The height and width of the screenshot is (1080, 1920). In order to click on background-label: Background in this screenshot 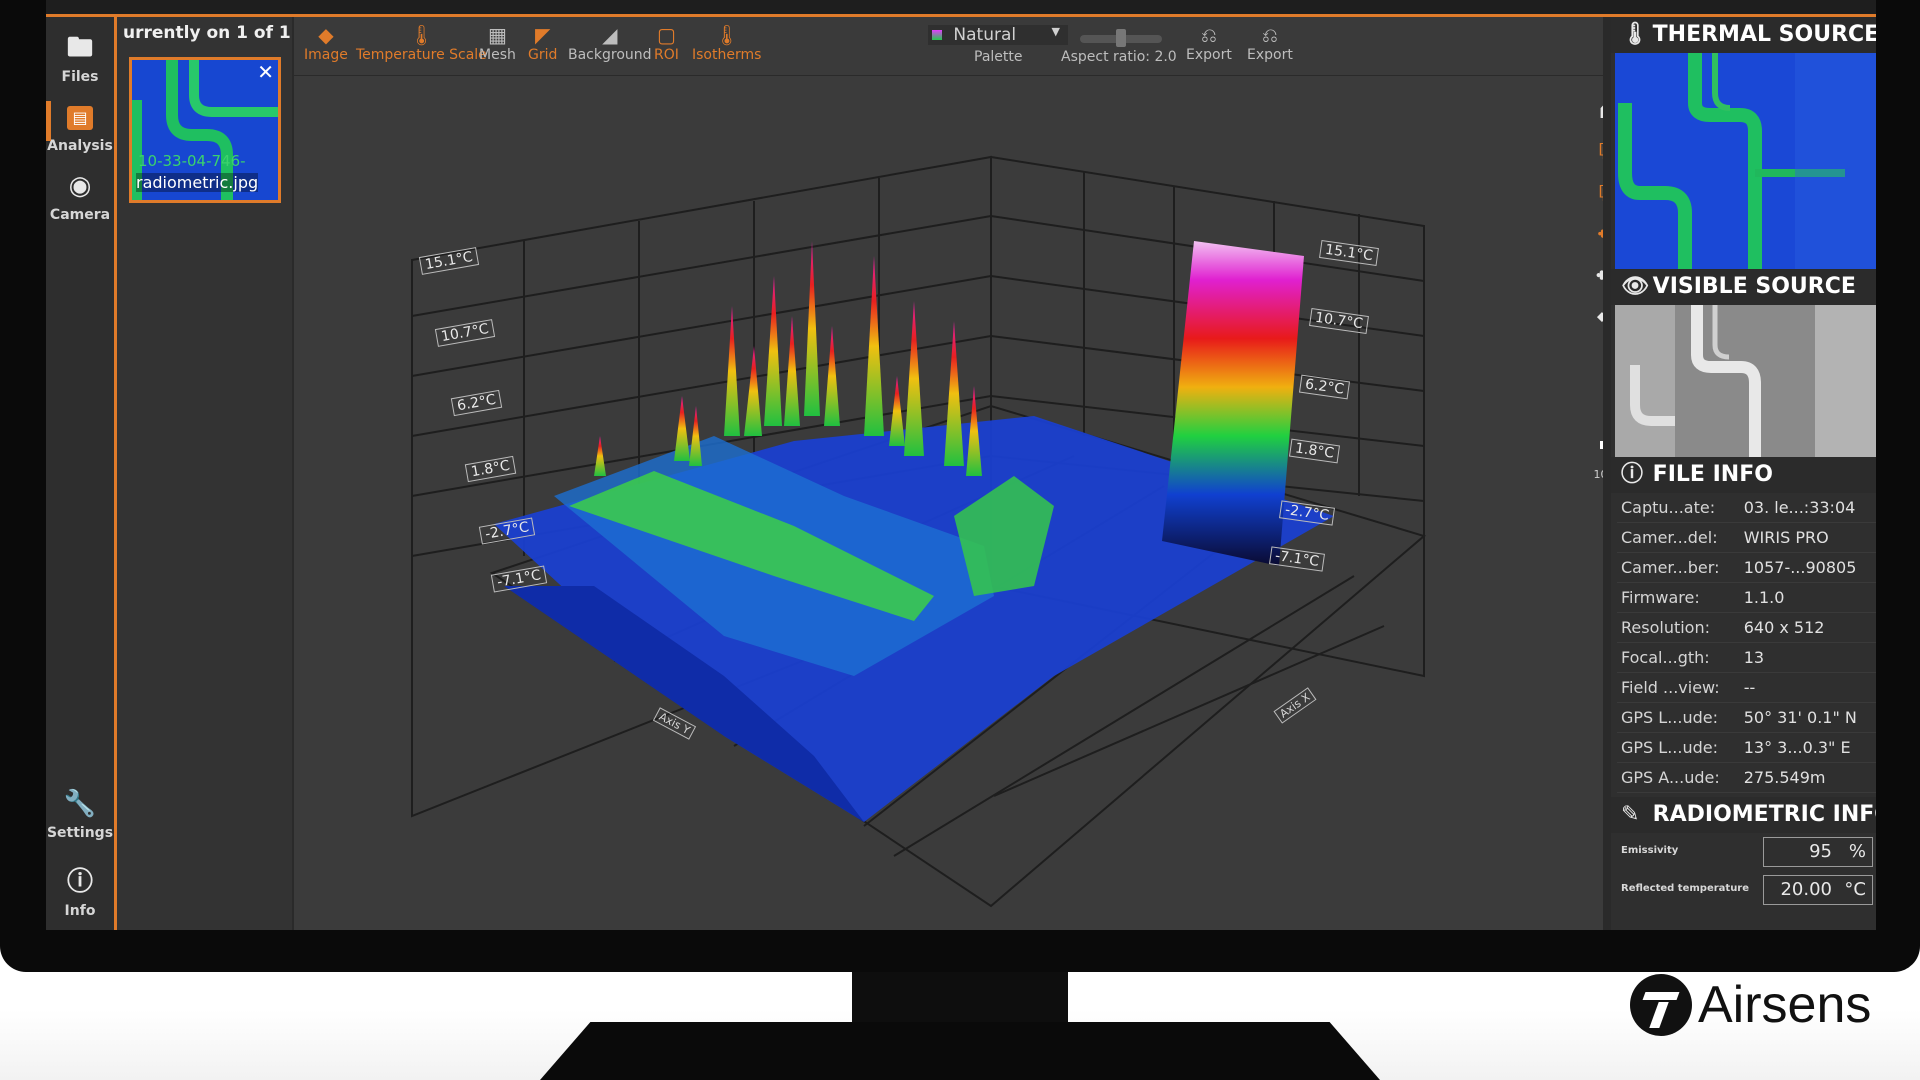, I will do `click(610, 55)`.